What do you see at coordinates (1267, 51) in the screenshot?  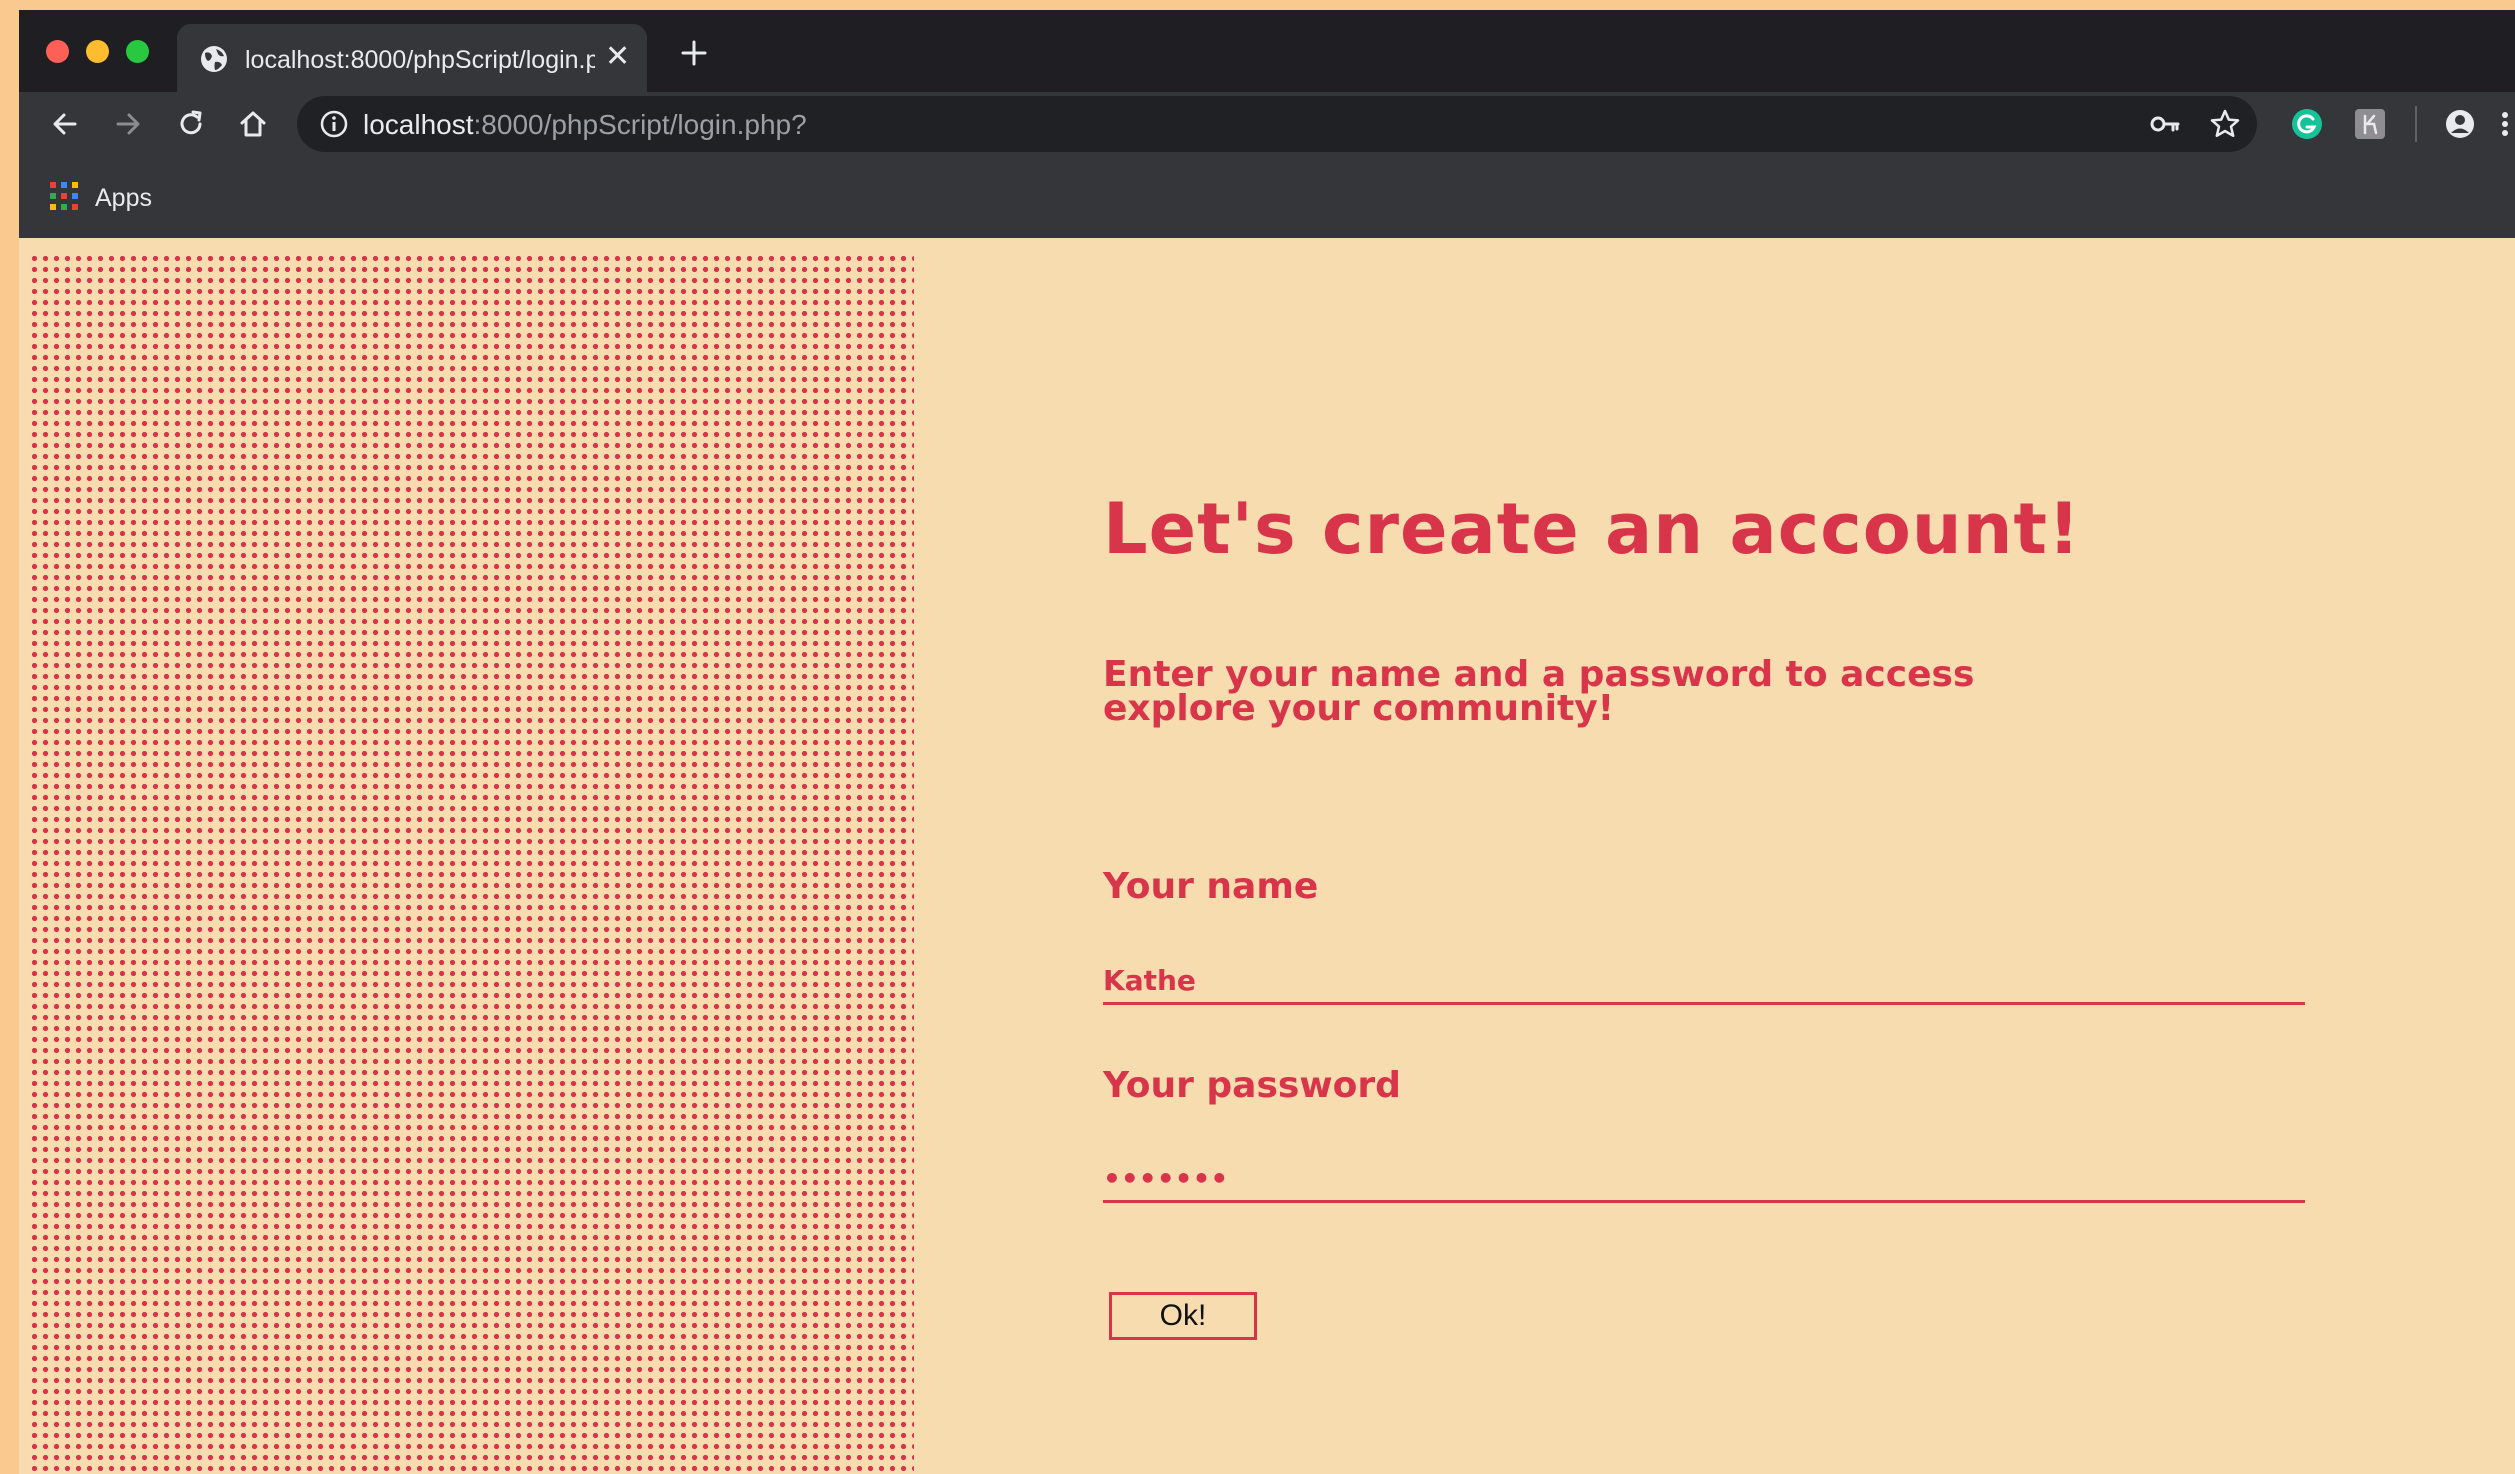 I see `tab-bar: localhost:8000/phpScript/login.php ✕` at bounding box center [1267, 51].